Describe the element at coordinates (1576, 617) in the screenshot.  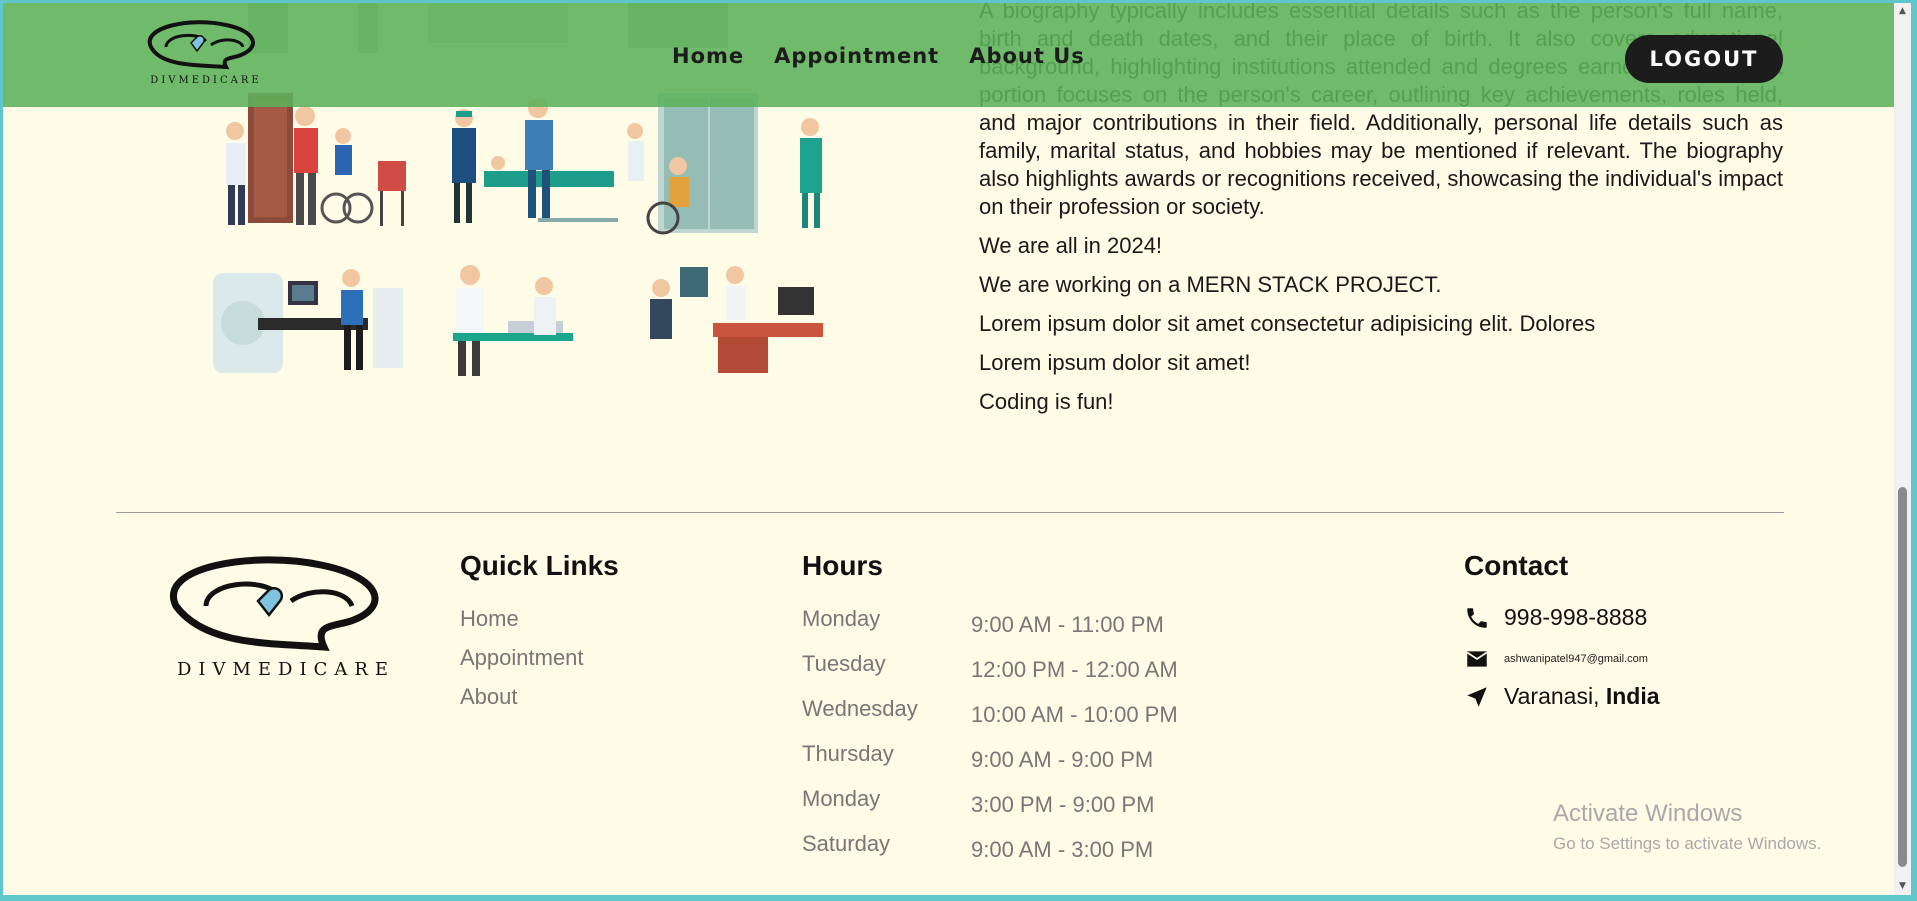
I see `contact-phone: 998-998-8888` at that location.